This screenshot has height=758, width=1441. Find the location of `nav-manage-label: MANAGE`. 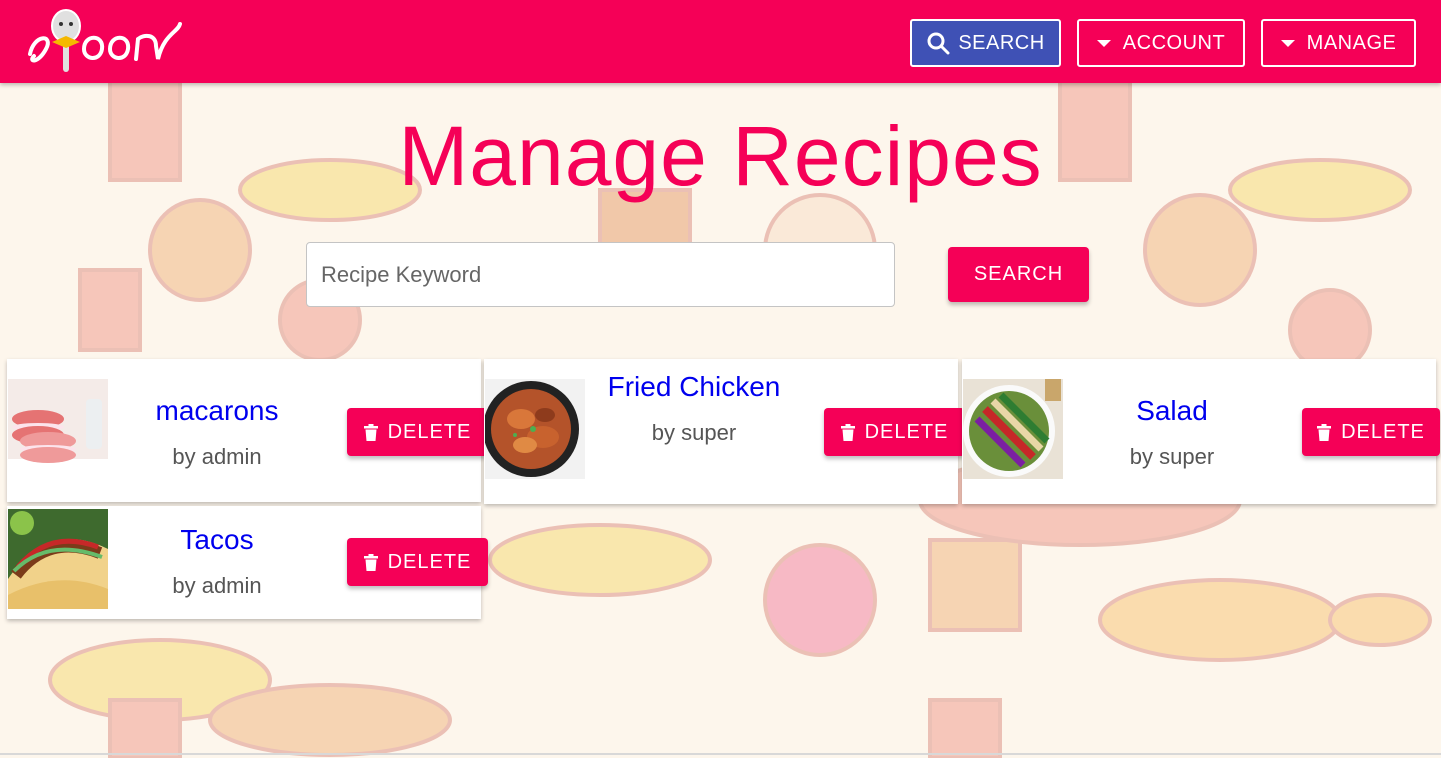

nav-manage-label: MANAGE is located at coordinates (1351, 42).